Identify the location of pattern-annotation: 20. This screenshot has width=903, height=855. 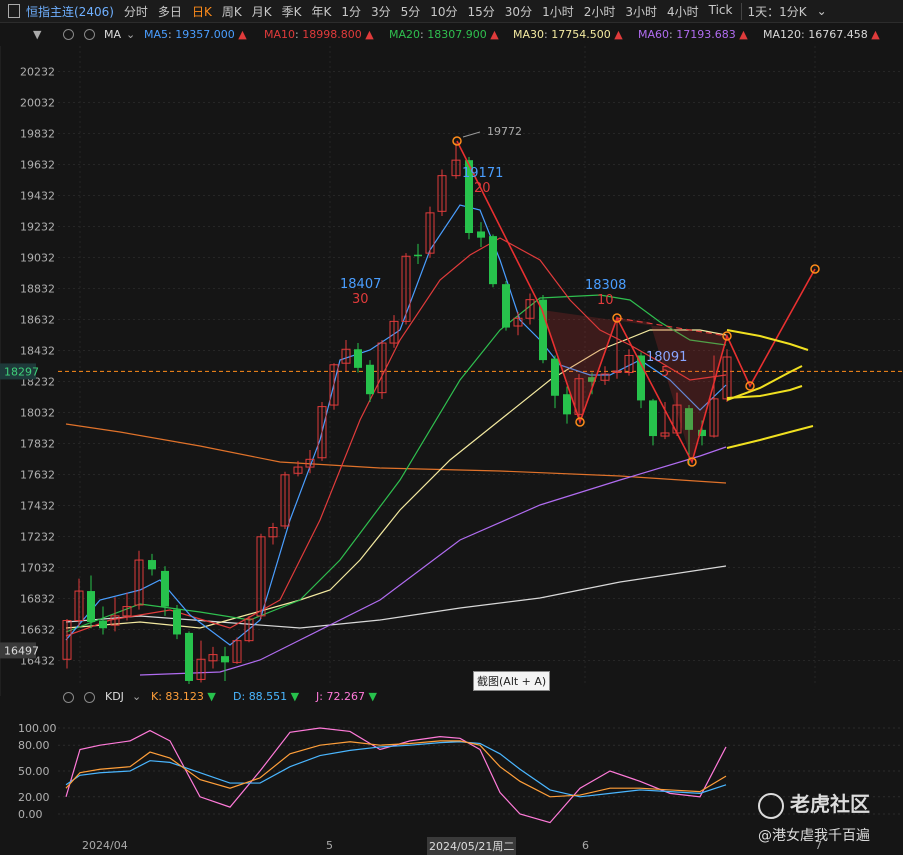
(482, 188).